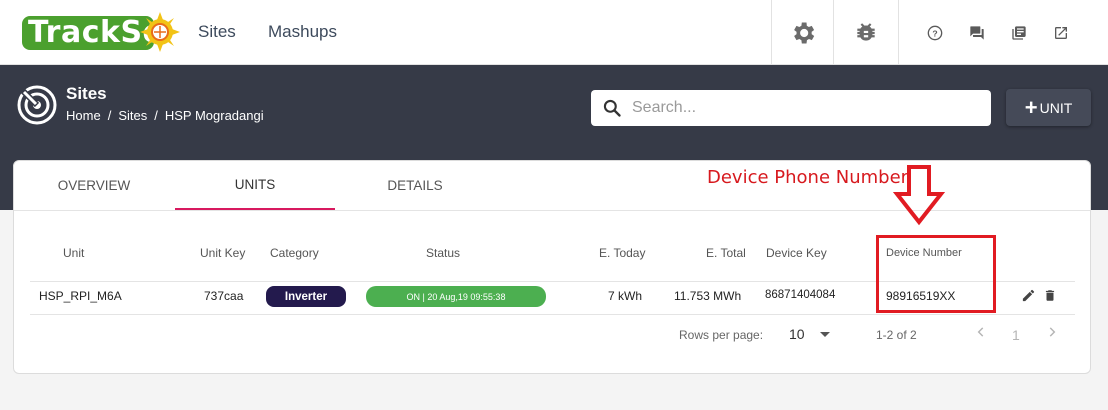 The height and width of the screenshot is (410, 1108). Describe the element at coordinates (796, 253) in the screenshot. I see `column-header-device-key: Device Key` at that location.